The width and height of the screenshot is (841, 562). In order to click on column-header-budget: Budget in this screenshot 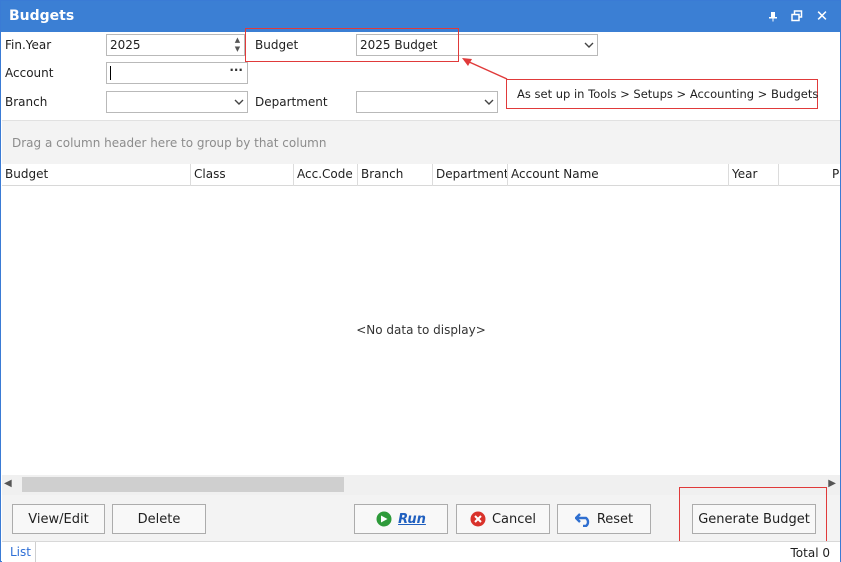, I will do `click(96, 175)`.